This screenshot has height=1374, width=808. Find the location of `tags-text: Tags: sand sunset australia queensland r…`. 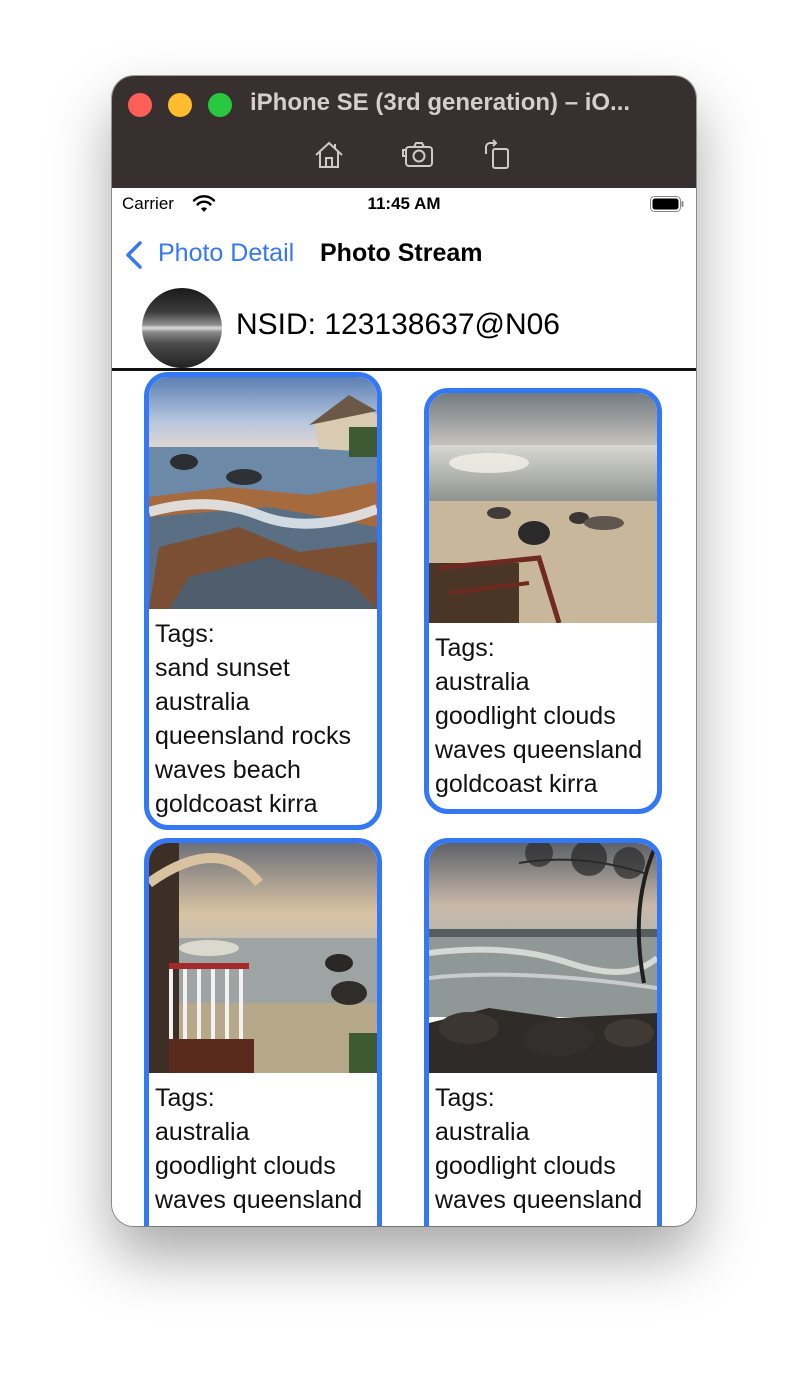

tags-text: Tags: sand sunset australia queensland r… is located at coordinates (263, 717).